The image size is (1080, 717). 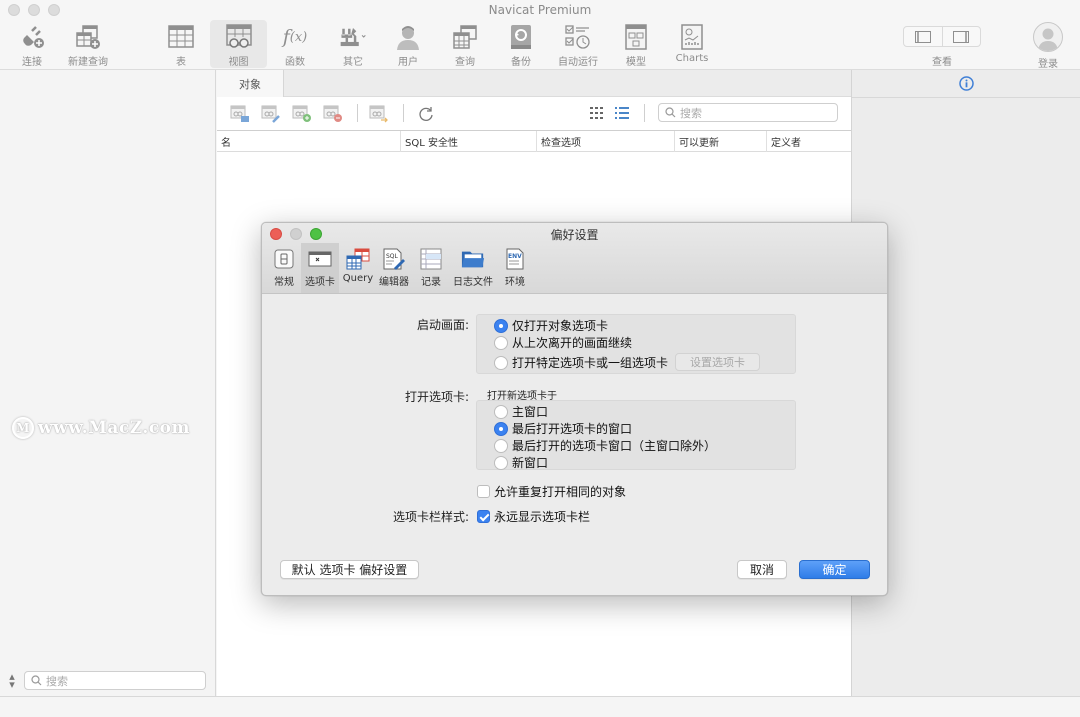 What do you see at coordinates (250, 84) in the screenshot?
I see `tab-objects: 对象` at bounding box center [250, 84].